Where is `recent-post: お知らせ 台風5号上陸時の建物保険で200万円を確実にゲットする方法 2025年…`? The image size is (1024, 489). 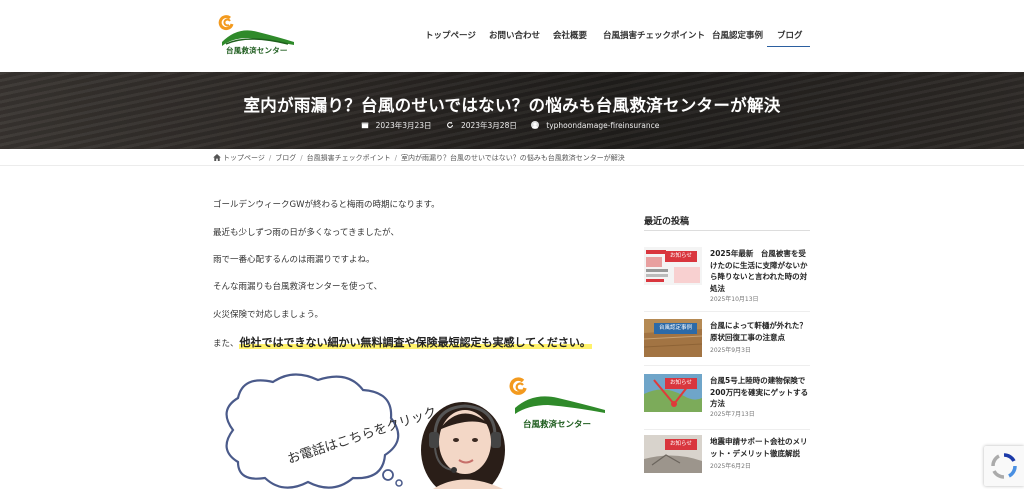
recent-post: お知らせ 台風5号上陸時の建物保険で200万円を確実にゲットする方法 2025年… is located at coordinates (727, 401).